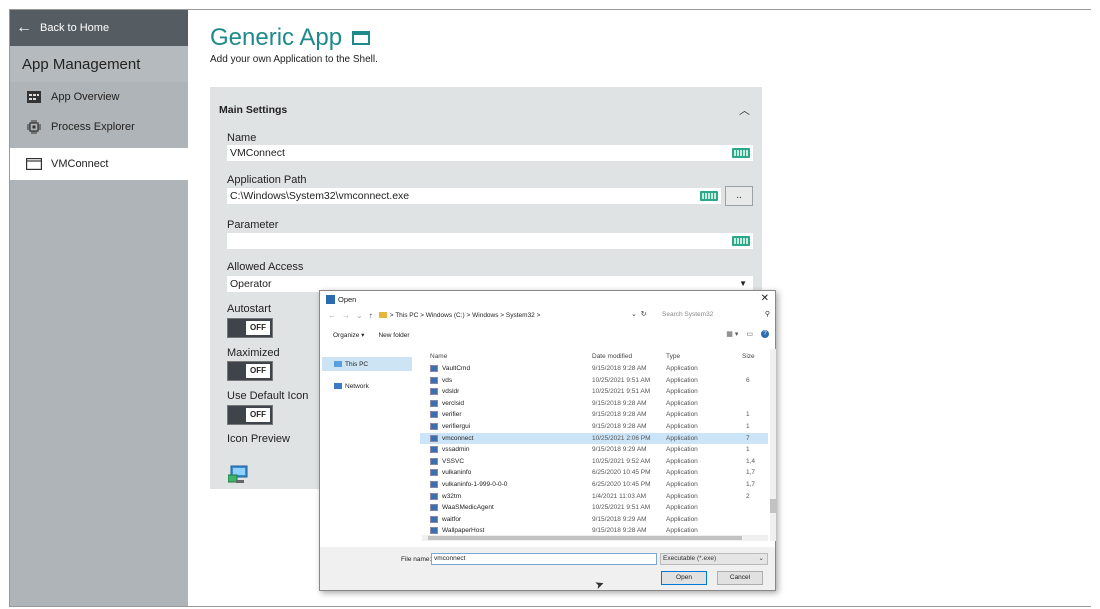 The width and height of the screenshot is (1100, 609). Describe the element at coordinates (371, 315) in the screenshot. I see `up-arrow-icon: ↑` at that location.